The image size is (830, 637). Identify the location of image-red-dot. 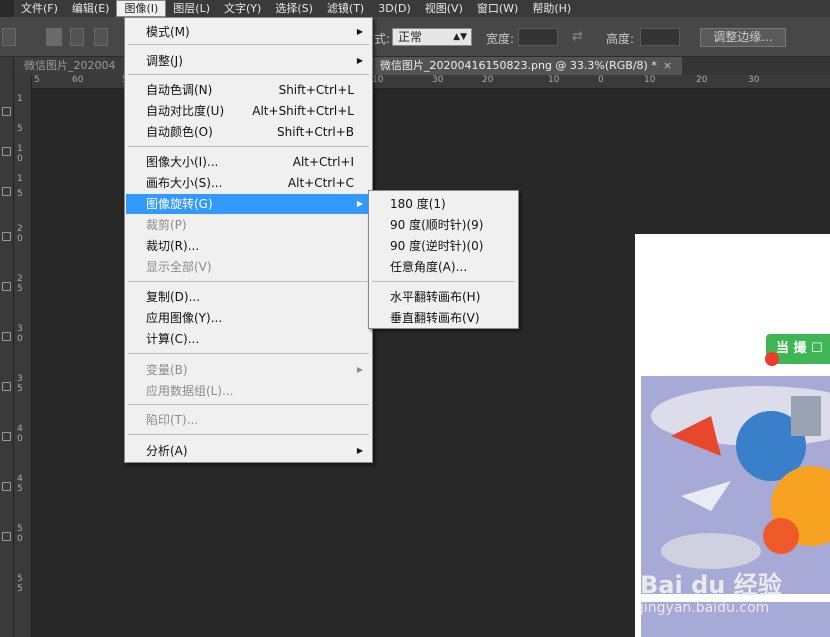
(772, 359).